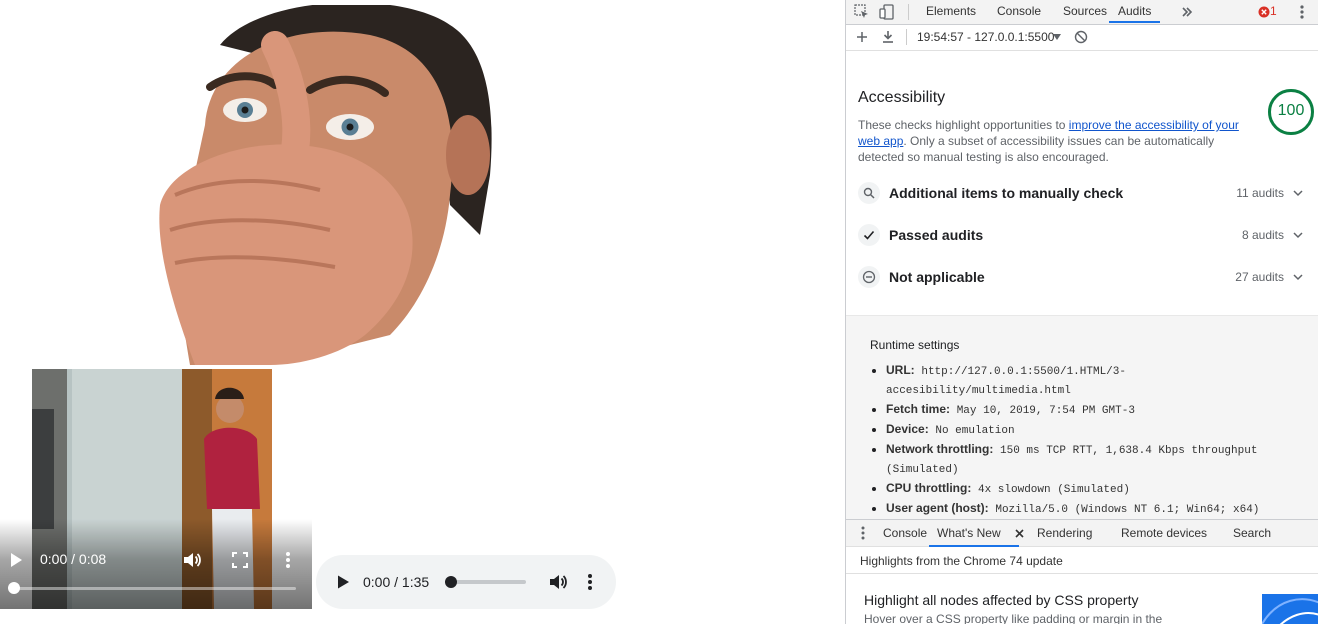  I want to click on runtime-item: CPU throttling: 4x slowdown (Simulated), so click(1088, 489).